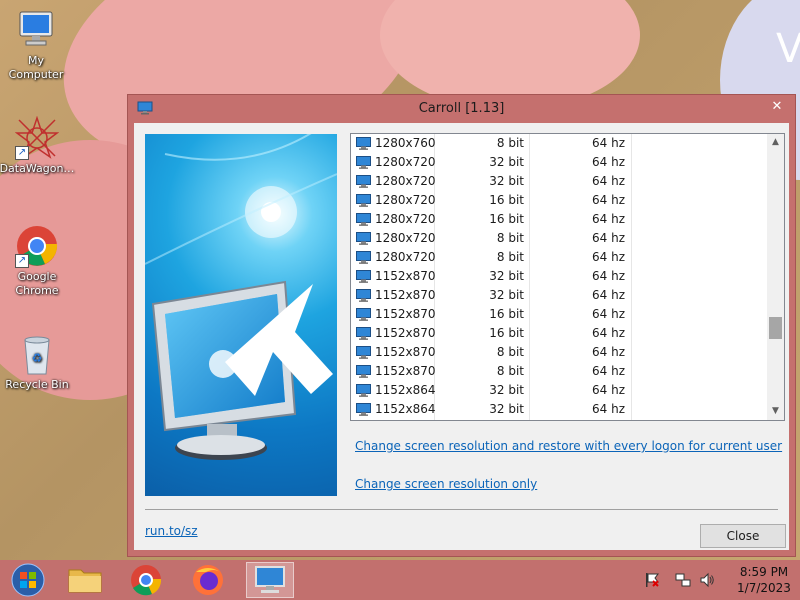  I want to click on clock: 8:59 PM 1/7/2023, so click(764, 580).